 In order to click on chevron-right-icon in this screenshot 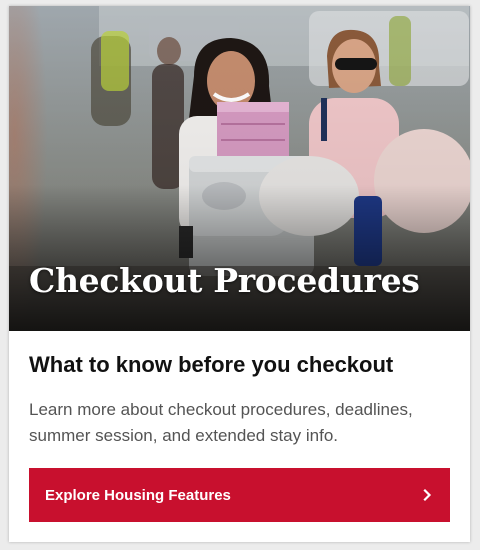, I will do `click(427, 495)`.